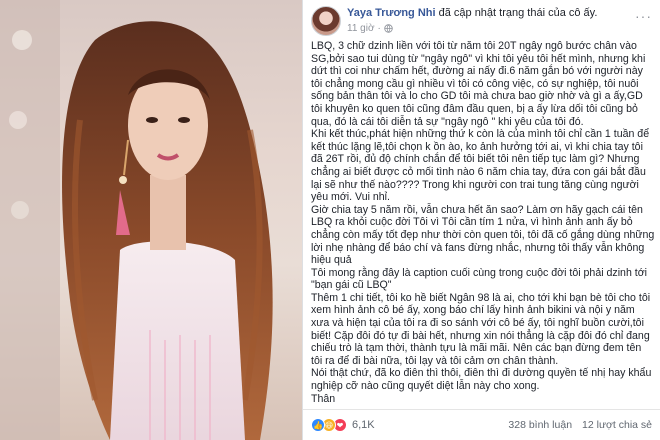 The image size is (660, 440). Describe the element at coordinates (540, 425) in the screenshot. I see `comments-count-link: 328 bình luận` at that location.